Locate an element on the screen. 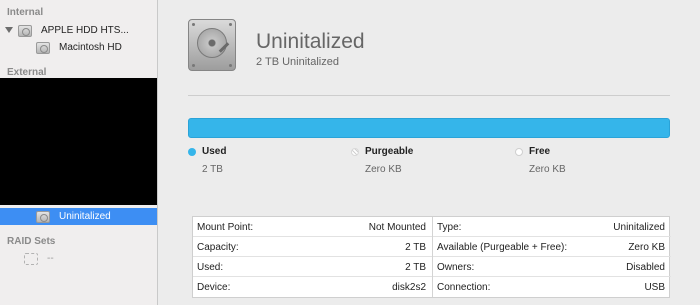 The height and width of the screenshot is (305, 700). info-row-owners: Owners: Disabled is located at coordinates (552, 267).